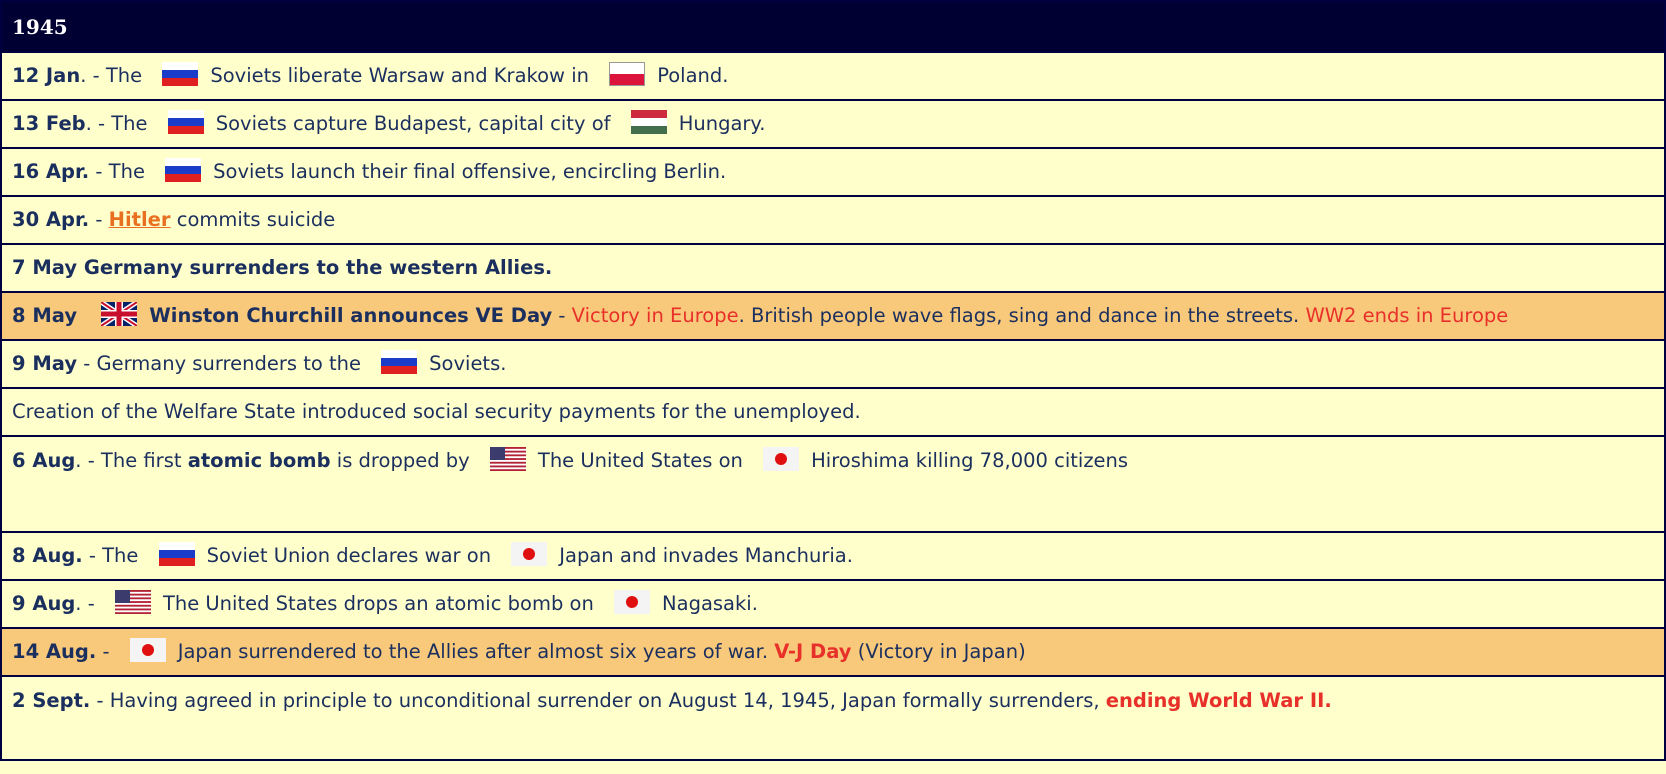 The image size is (1666, 774). I want to click on poland-flag-icon, so click(627, 74).